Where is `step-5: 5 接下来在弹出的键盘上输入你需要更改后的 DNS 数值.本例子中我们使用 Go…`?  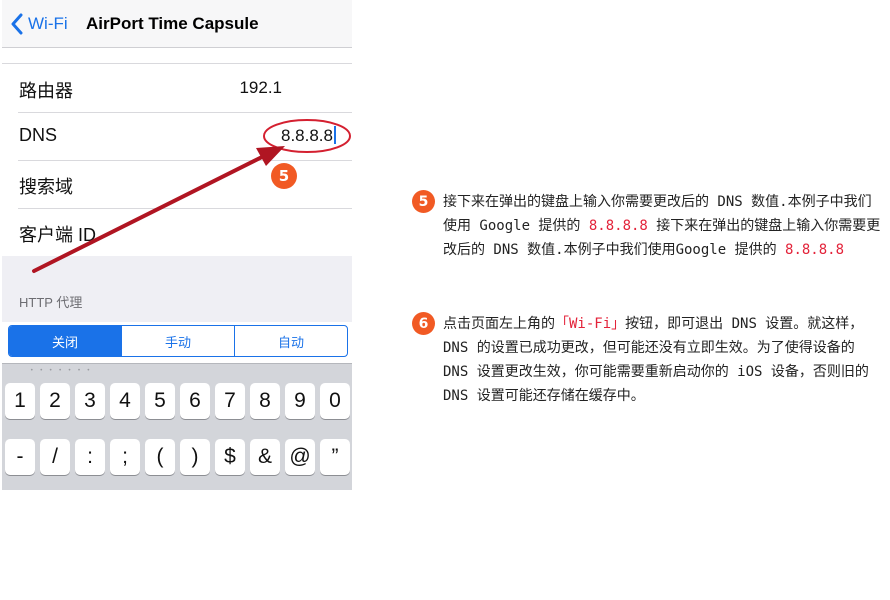 step-5: 5 接下来在弹出的键盘上输入你需要更改后的 DNS 数值.本例子中我们使用 Go… is located at coordinates (648, 240).